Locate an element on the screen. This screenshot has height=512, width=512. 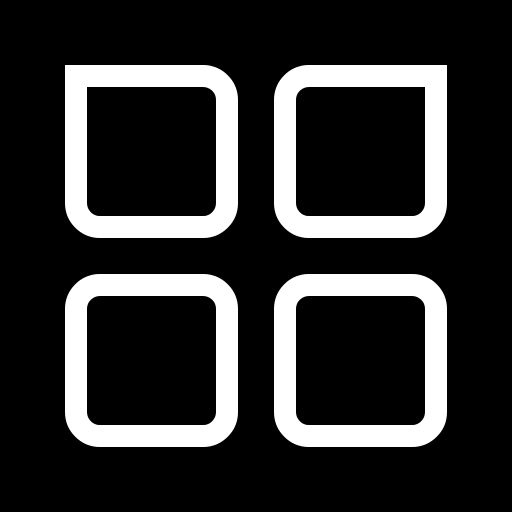
grid-cell-bottom-left is located at coordinates (151, 360).